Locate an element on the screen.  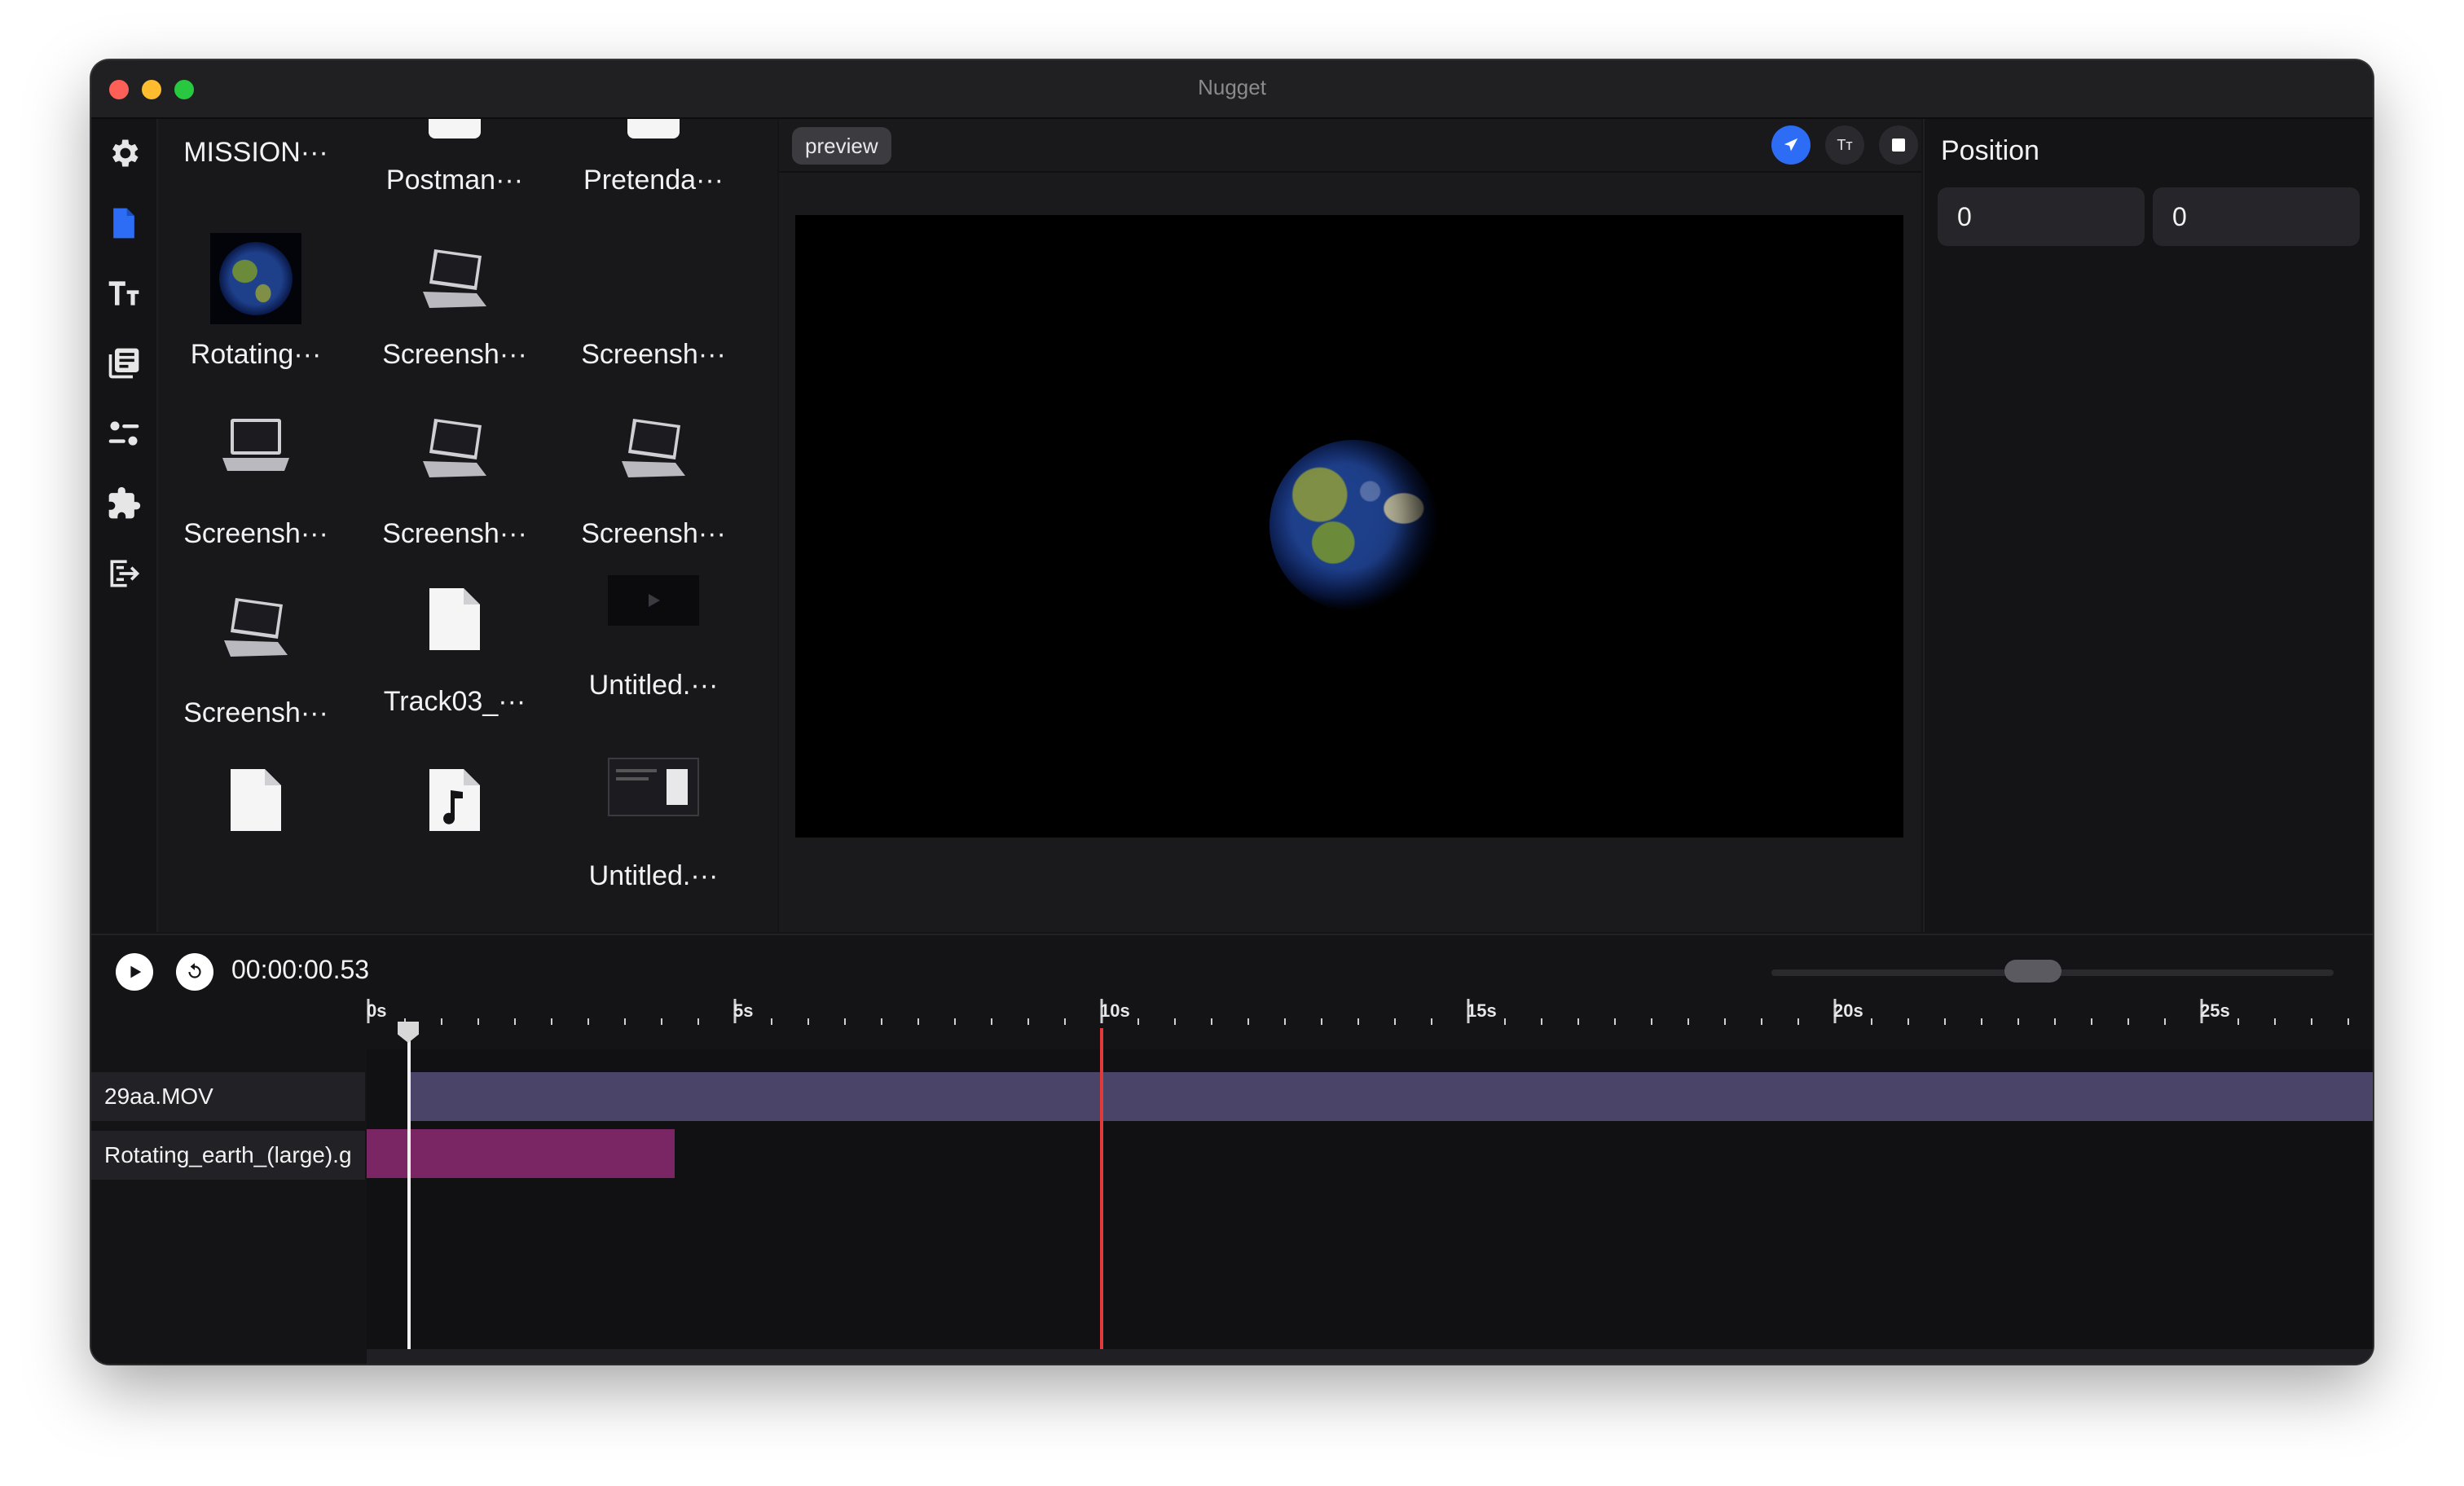
ruler-label-0s: 0s is located at coordinates (377, 1010).